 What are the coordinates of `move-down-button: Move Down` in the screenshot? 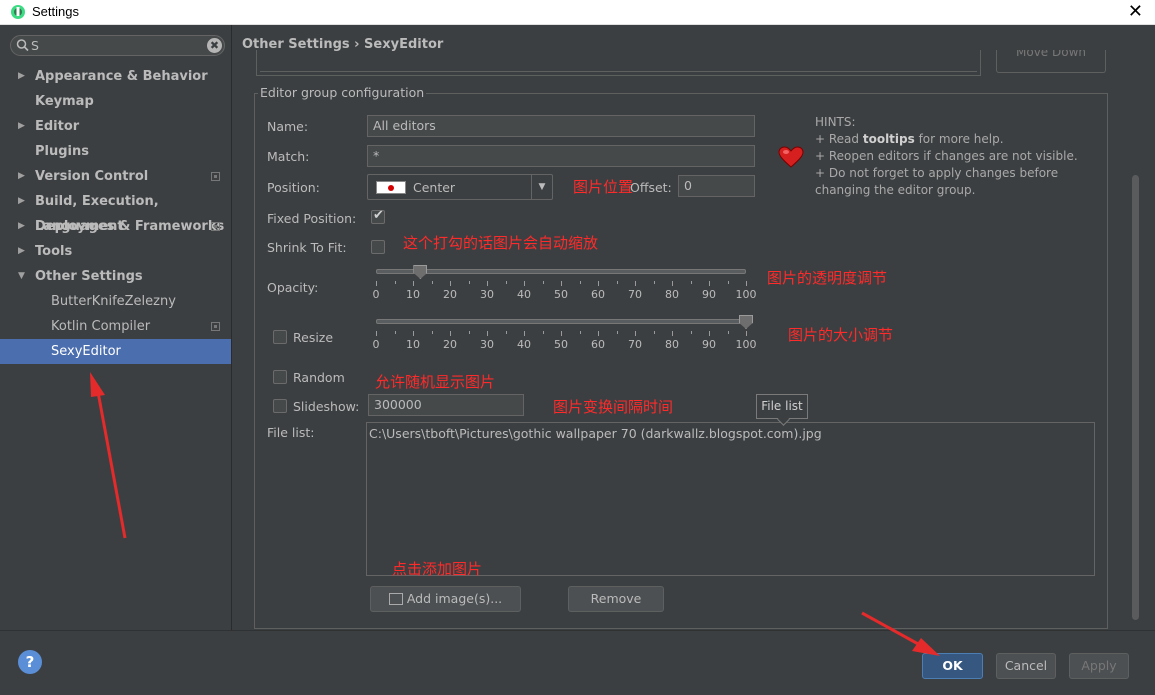 It's located at (1051, 61).